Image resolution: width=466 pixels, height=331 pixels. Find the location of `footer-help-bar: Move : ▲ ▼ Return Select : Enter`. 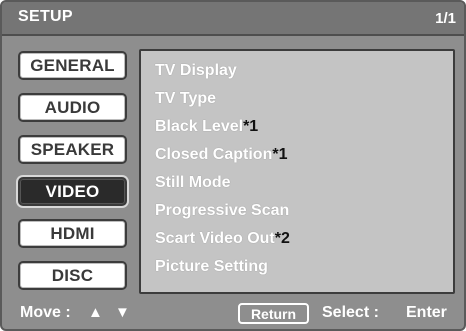

footer-help-bar: Move : ▲ ▼ Return Select : Enter is located at coordinates (233, 313).